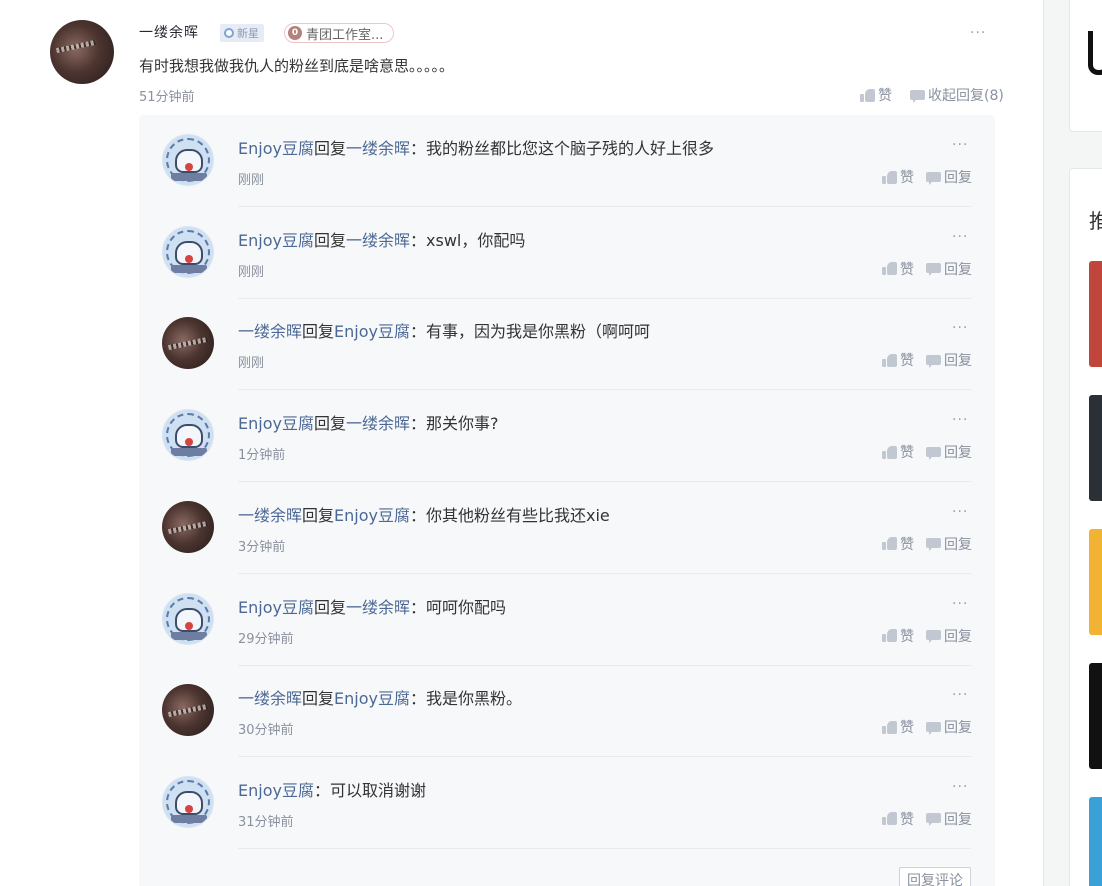 This screenshot has height=886, width=1102. I want to click on author-avatar, so click(82, 52).